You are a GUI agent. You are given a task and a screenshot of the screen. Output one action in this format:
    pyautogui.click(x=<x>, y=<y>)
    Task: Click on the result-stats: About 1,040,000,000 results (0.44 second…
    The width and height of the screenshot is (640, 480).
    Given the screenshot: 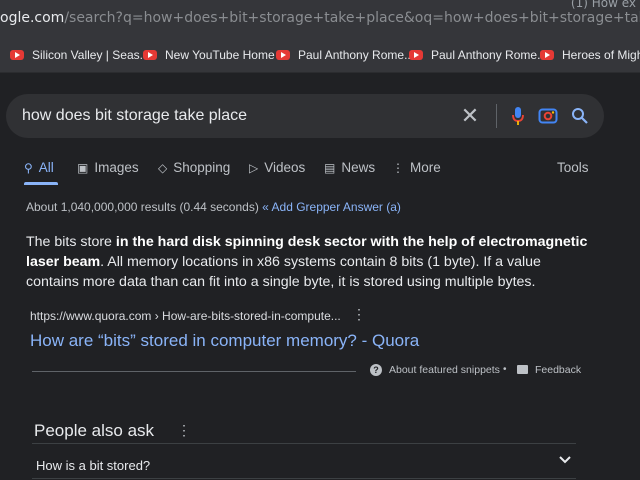 What is the action you would take?
    pyautogui.click(x=213, y=207)
    